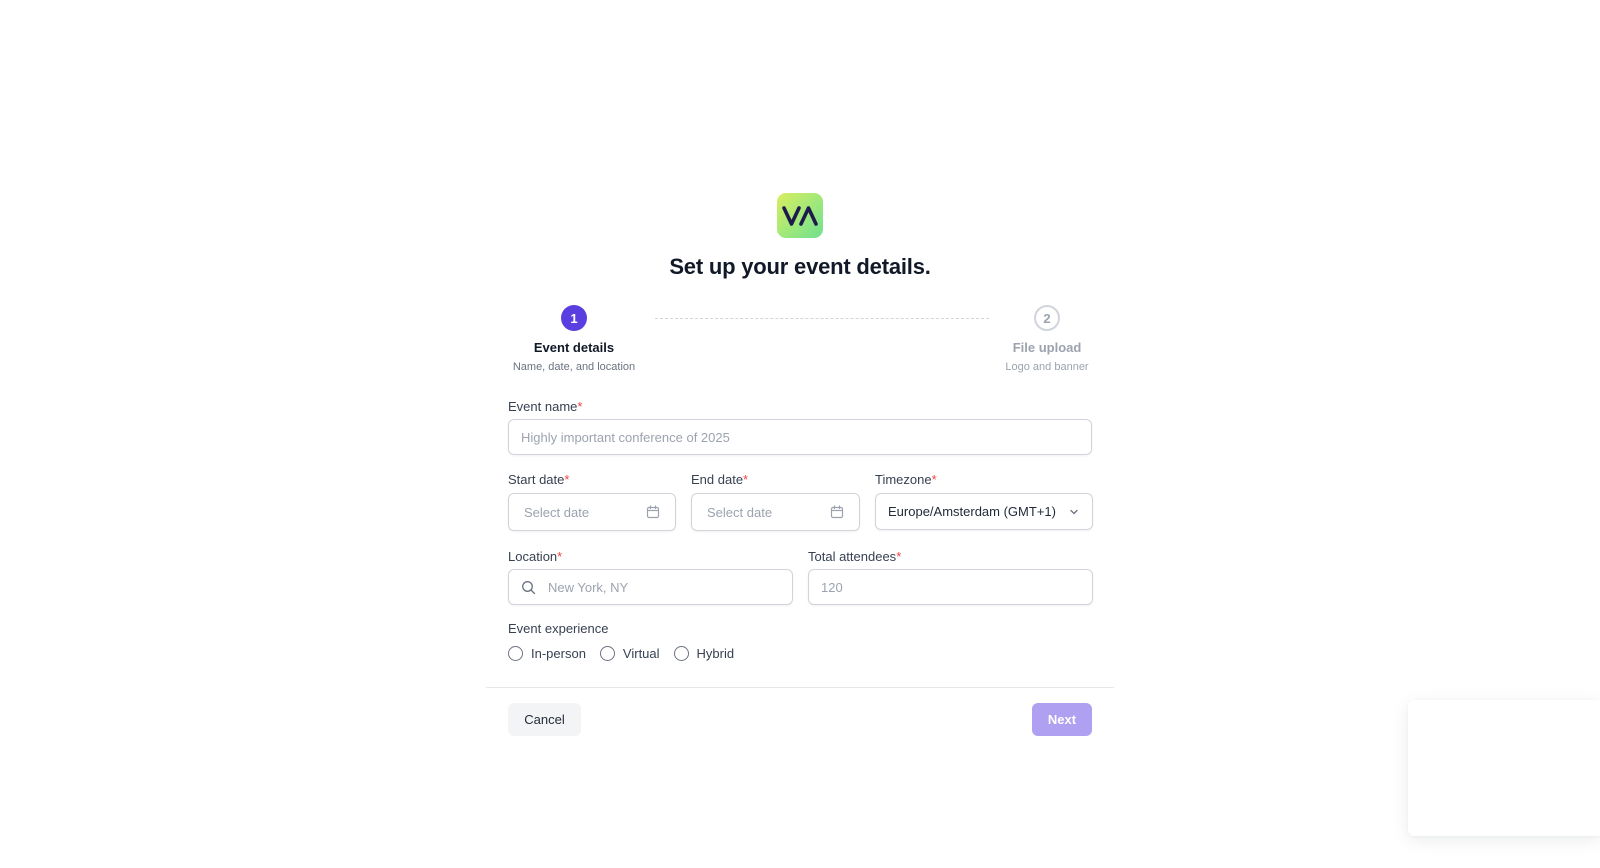  I want to click on end-date-label: End date*, so click(719, 479).